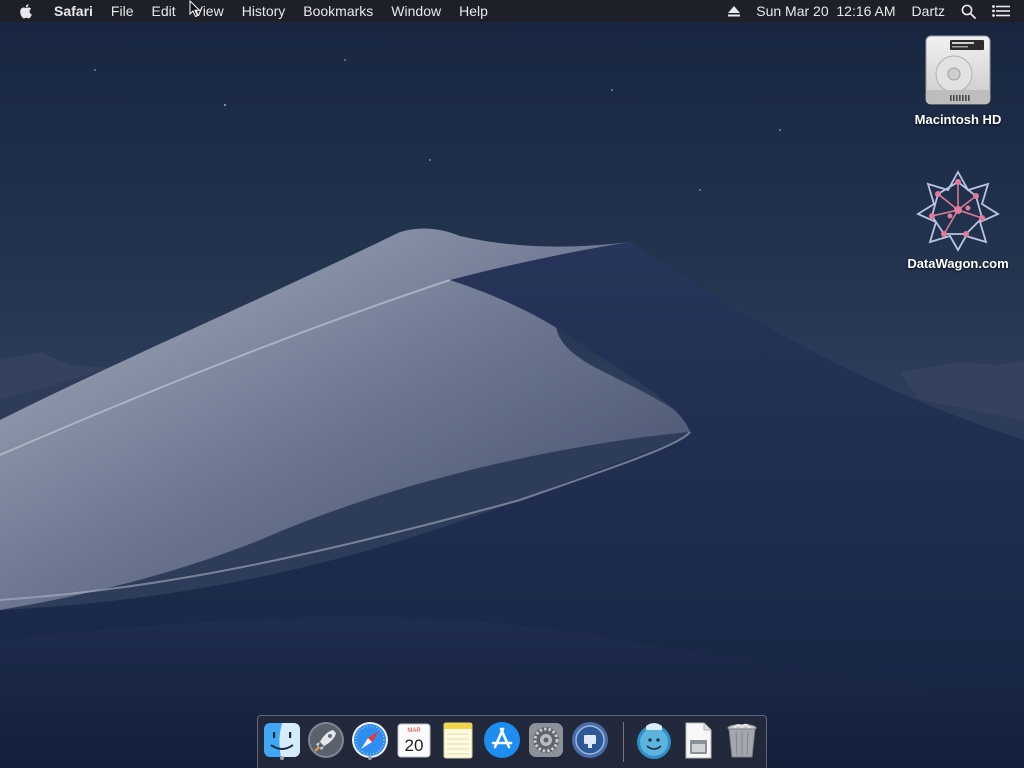 The height and width of the screenshot is (768, 1024). I want to click on desktop-icon-datawagon: DataWagon.com, so click(958, 219).